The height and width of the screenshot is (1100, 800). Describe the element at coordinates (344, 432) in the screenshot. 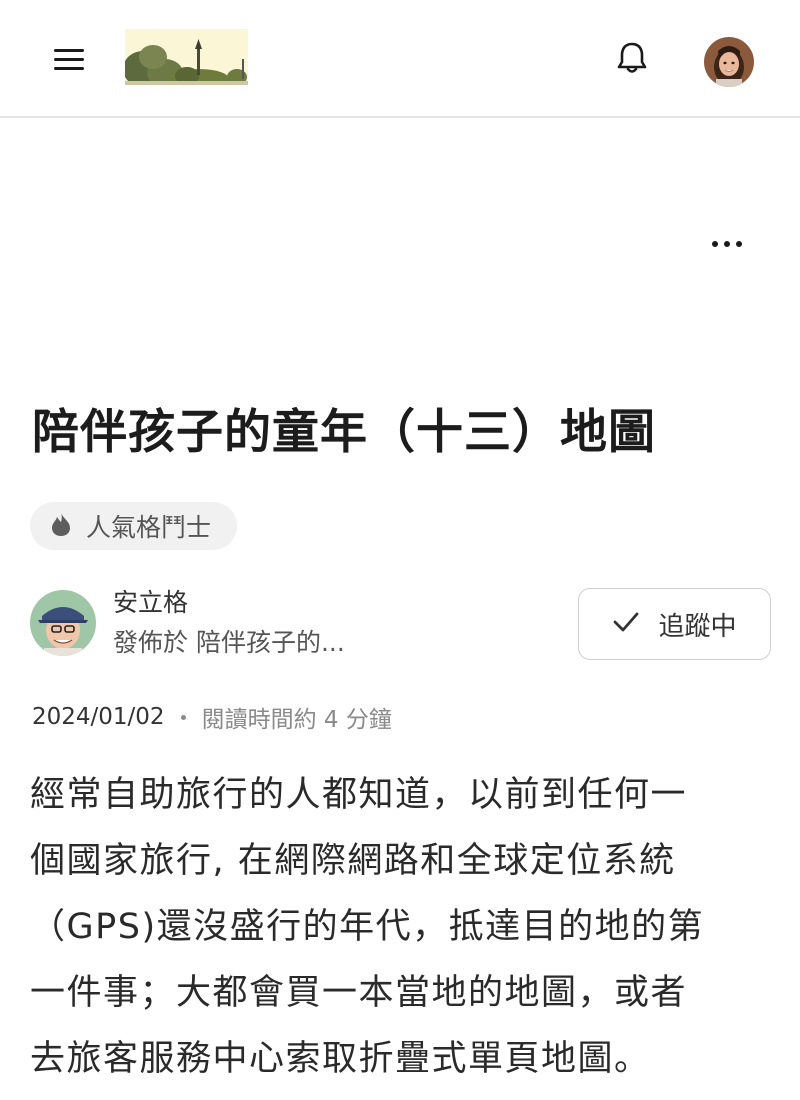

I see `post-title: 陪伴孩子的童年（十三）地圖` at that location.